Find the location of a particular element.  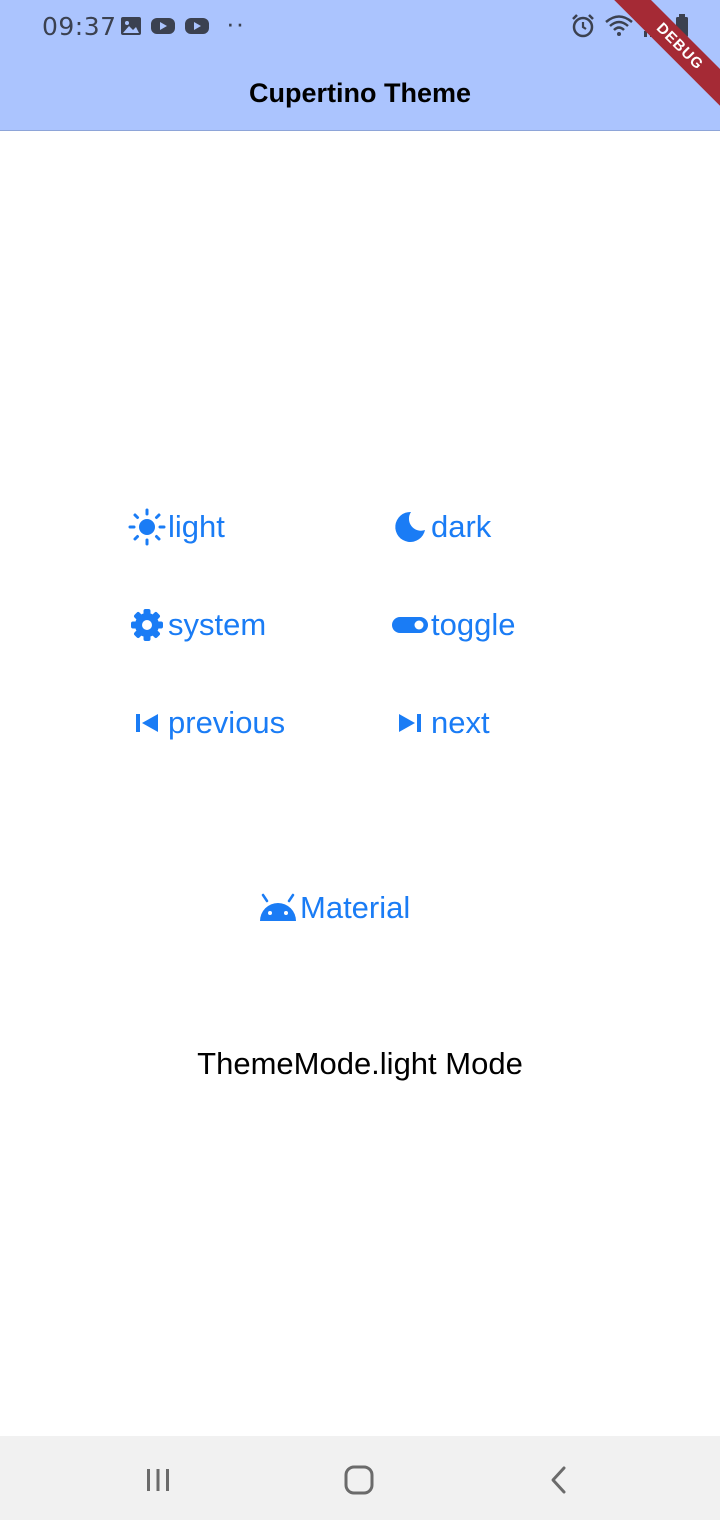

light-button: light is located at coordinates (176, 527).